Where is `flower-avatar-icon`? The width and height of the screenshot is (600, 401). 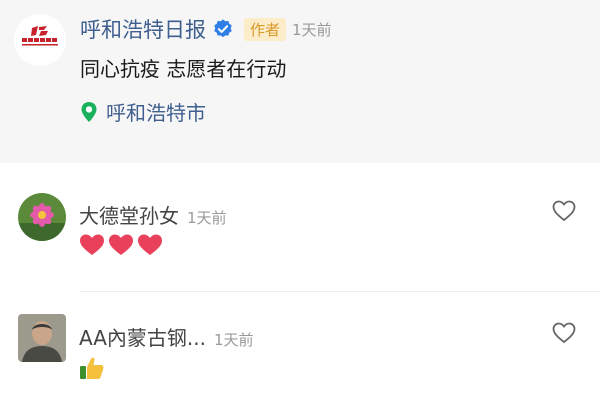
flower-avatar-icon is located at coordinates (42, 217).